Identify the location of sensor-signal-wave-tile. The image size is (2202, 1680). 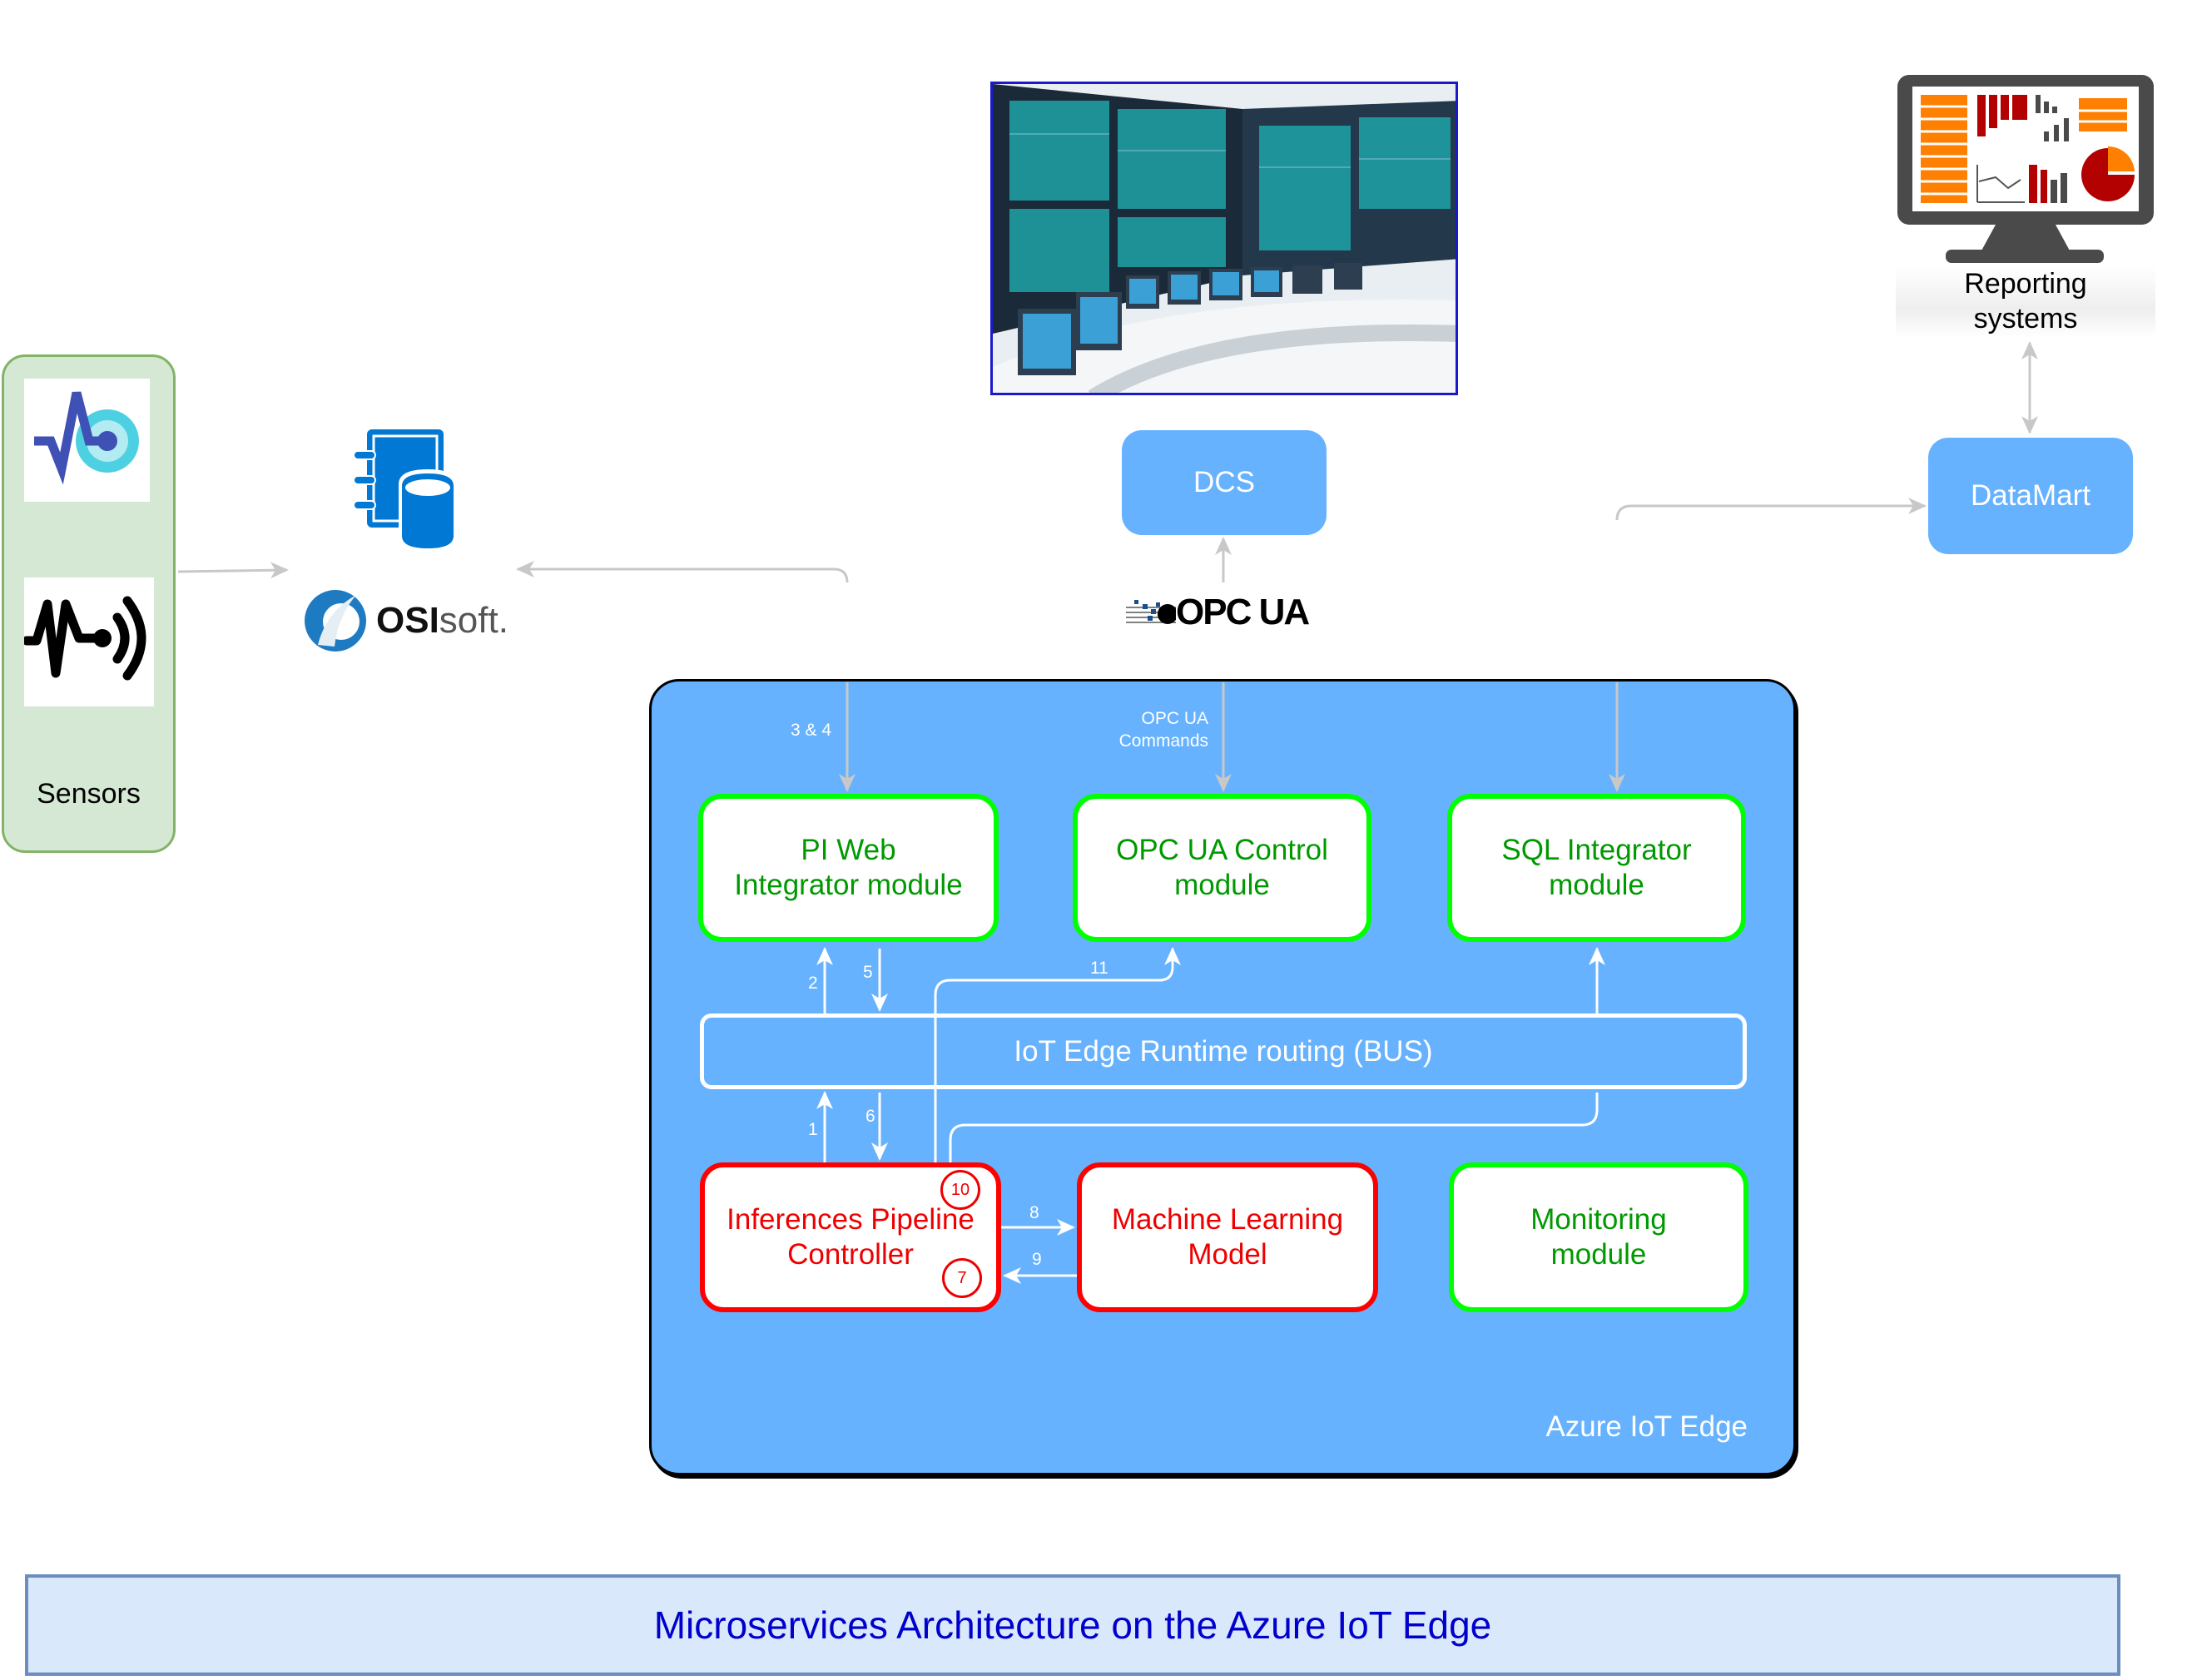
(88, 641).